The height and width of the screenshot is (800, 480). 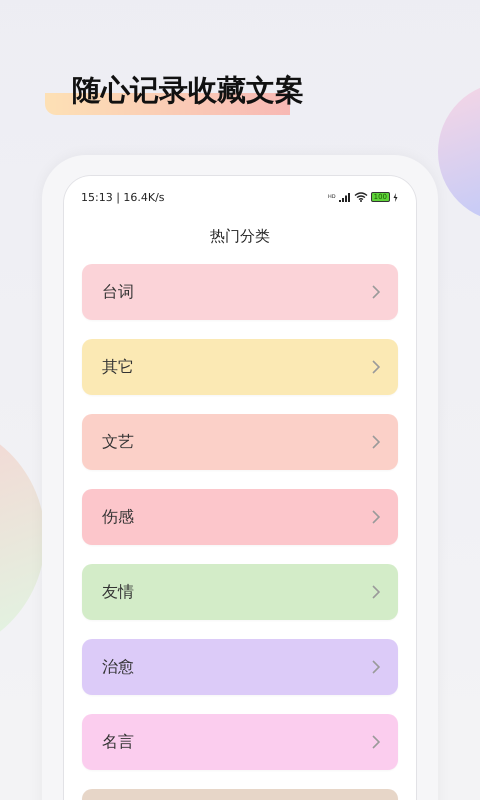 What do you see at coordinates (240, 742) in the screenshot?
I see `category-item: 名言` at bounding box center [240, 742].